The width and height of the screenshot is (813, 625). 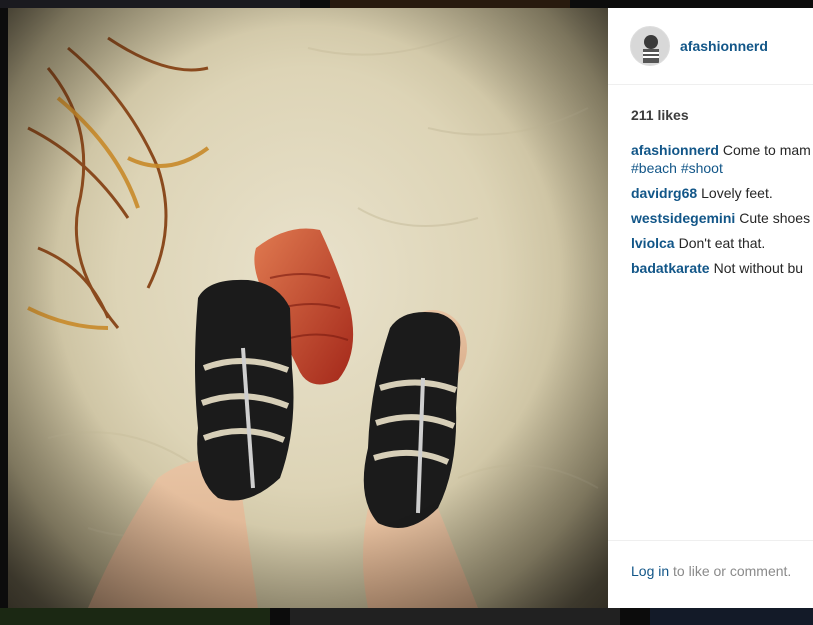 What do you see at coordinates (653, 243) in the screenshot?
I see `comment-author: lviolca` at bounding box center [653, 243].